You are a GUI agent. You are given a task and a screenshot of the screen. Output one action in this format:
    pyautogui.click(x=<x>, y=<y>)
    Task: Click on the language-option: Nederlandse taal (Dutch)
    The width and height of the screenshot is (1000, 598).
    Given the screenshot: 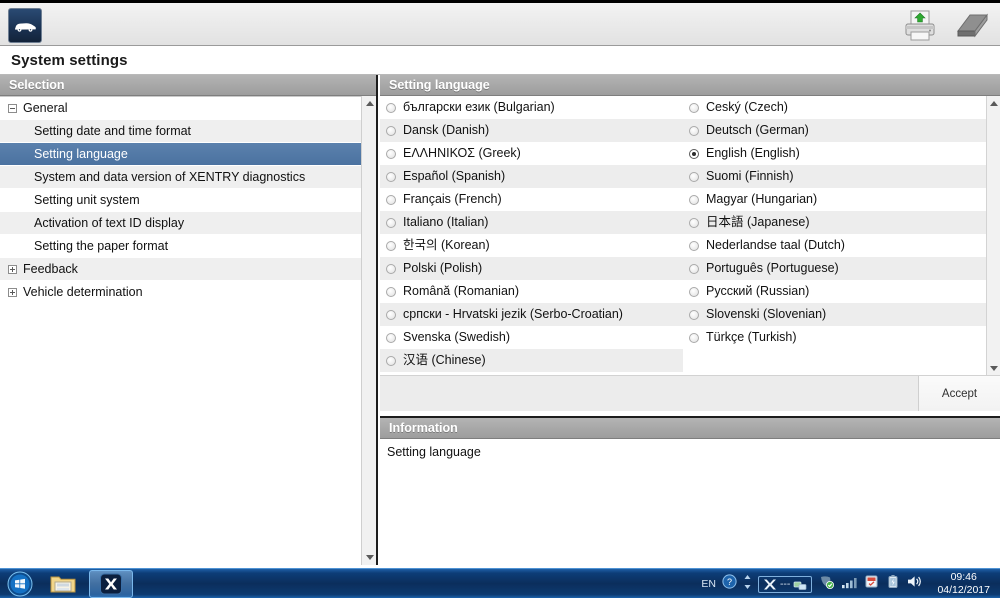 What is the action you would take?
    pyautogui.click(x=834, y=245)
    